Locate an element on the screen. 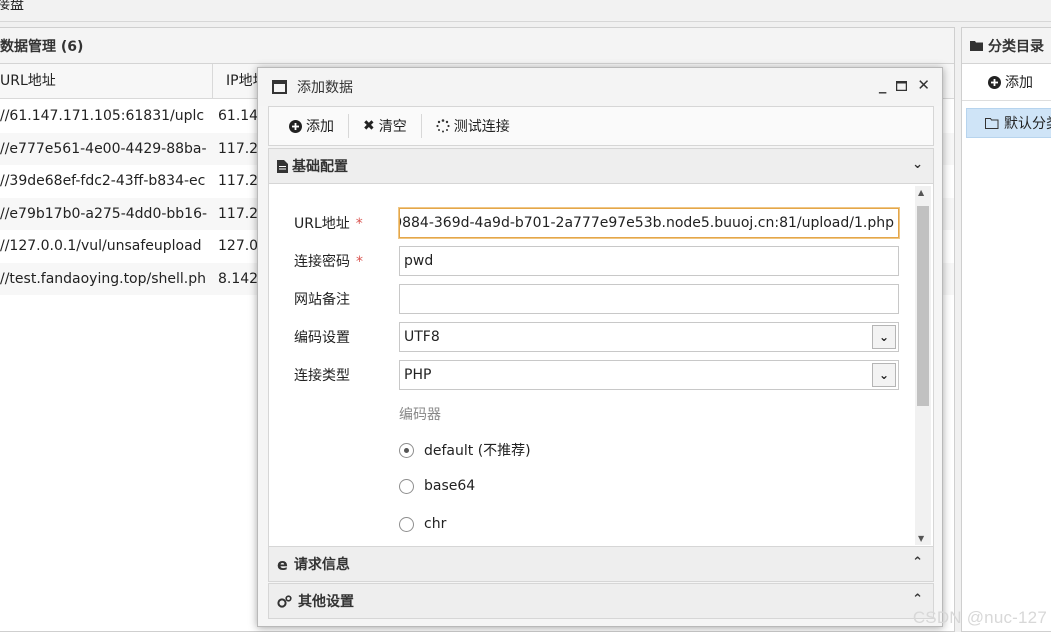 This screenshot has height=632, width=1051. encoding-value: UTF8 is located at coordinates (422, 337).